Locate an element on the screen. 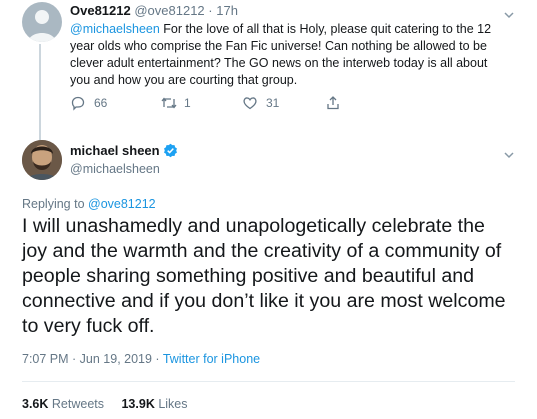 This screenshot has height=419, width=537. default-avatar-icon is located at coordinates (42, 26).